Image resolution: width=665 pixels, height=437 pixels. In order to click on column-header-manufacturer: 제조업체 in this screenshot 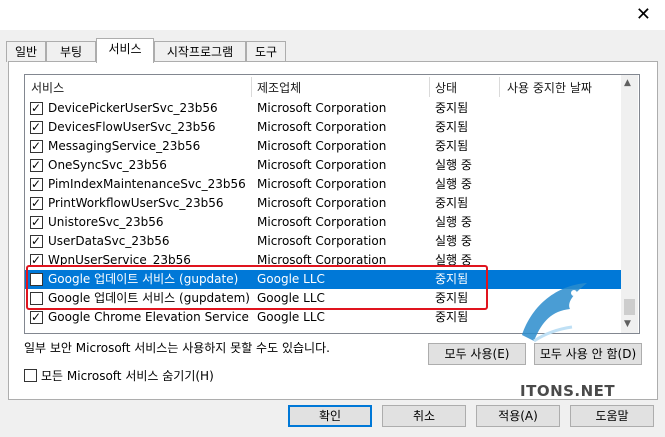, I will do `click(279, 88)`.